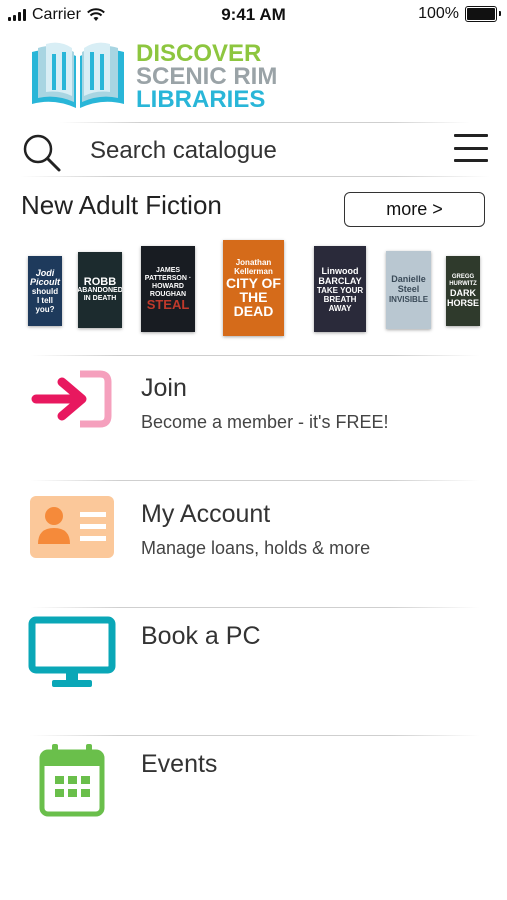 Image resolution: width=507 pixels, height=900 pixels. I want to click on hamburger-menu-icon, so click(471, 148).